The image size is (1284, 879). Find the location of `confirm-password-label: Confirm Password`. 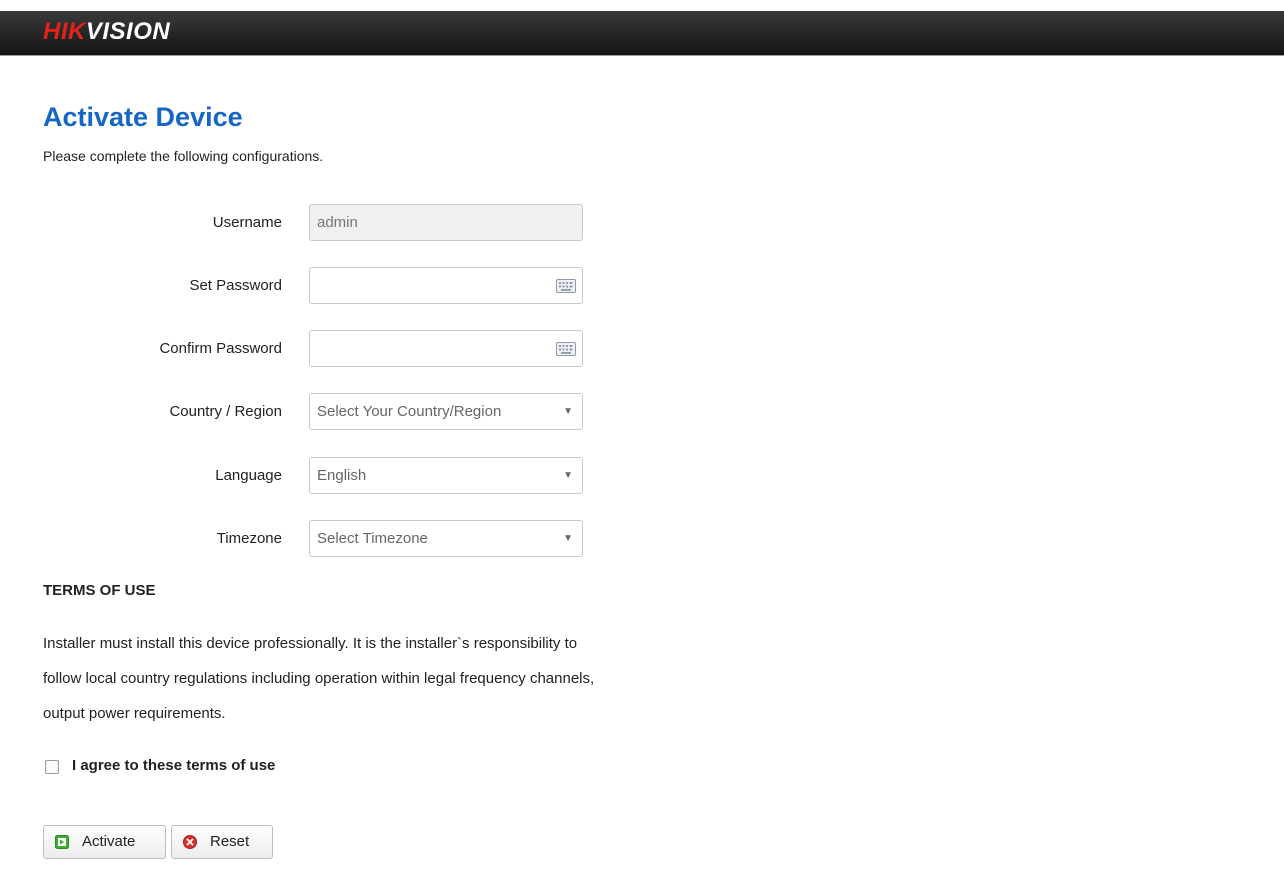

confirm-password-label: Confirm Password is located at coordinates (220, 348).